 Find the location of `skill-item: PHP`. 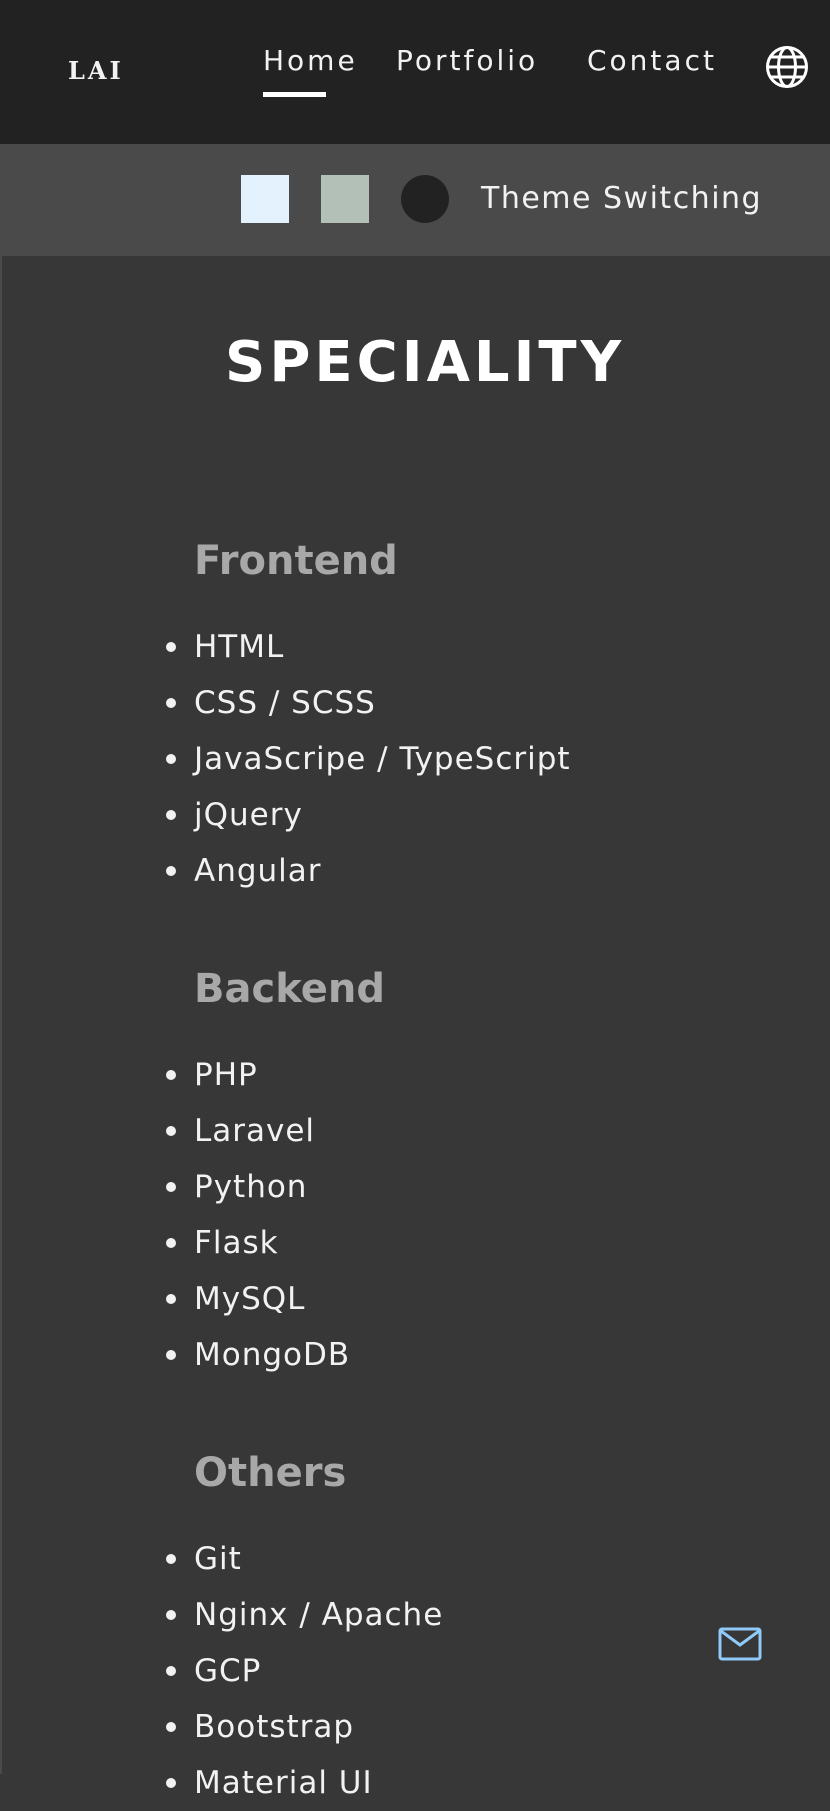

skill-item: PHP is located at coordinates (257, 1075).